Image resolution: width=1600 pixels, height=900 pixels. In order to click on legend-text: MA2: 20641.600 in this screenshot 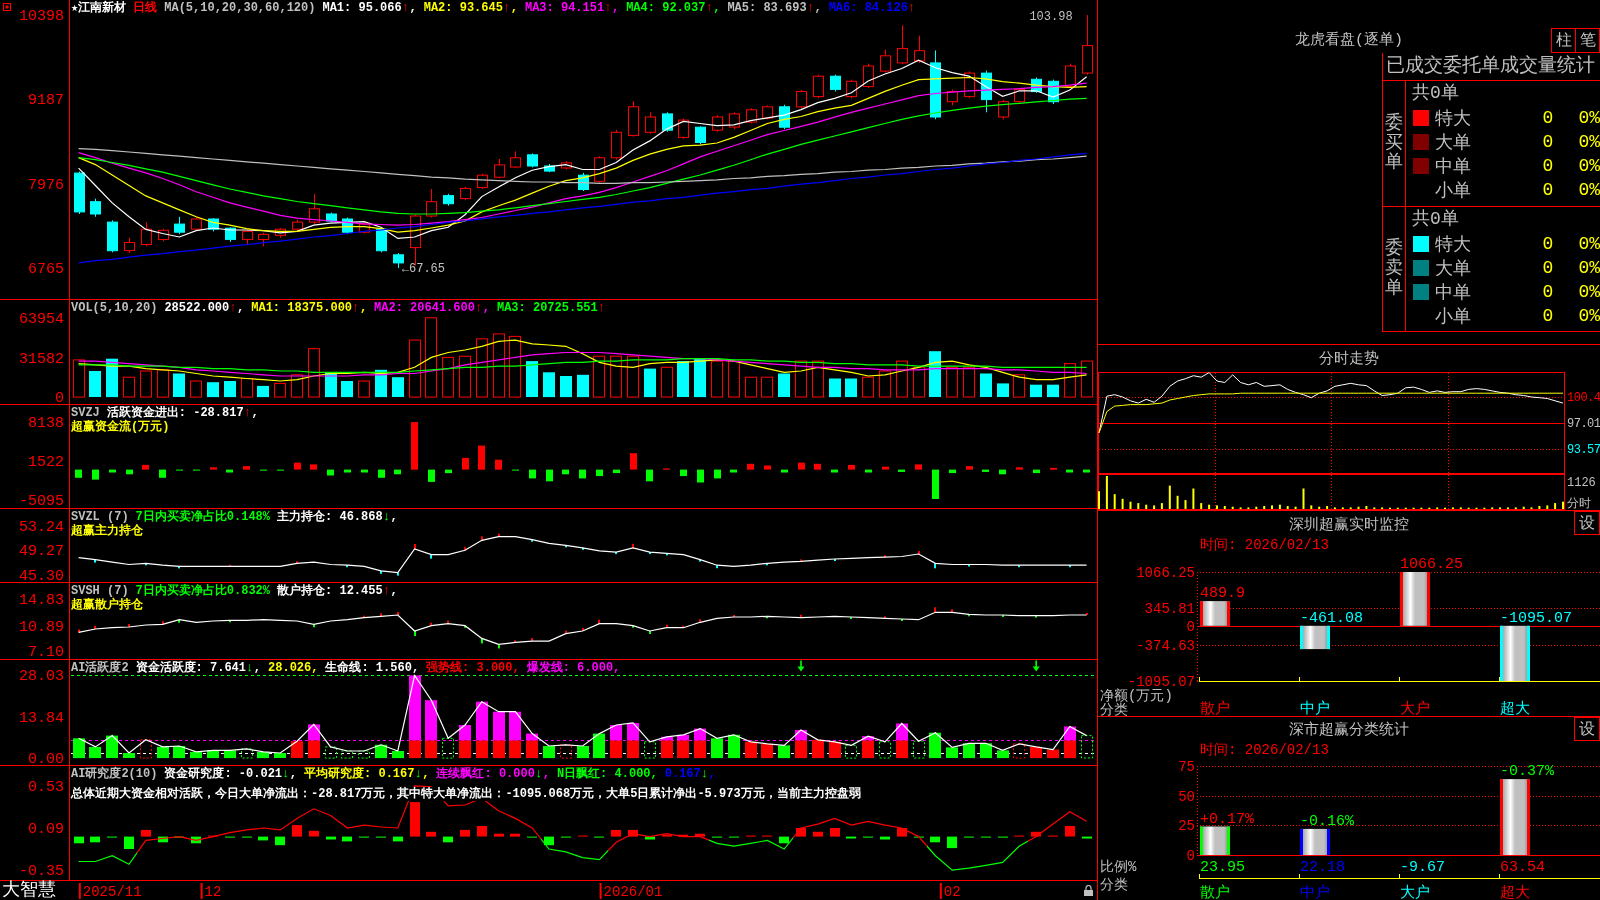, I will do `click(424, 308)`.